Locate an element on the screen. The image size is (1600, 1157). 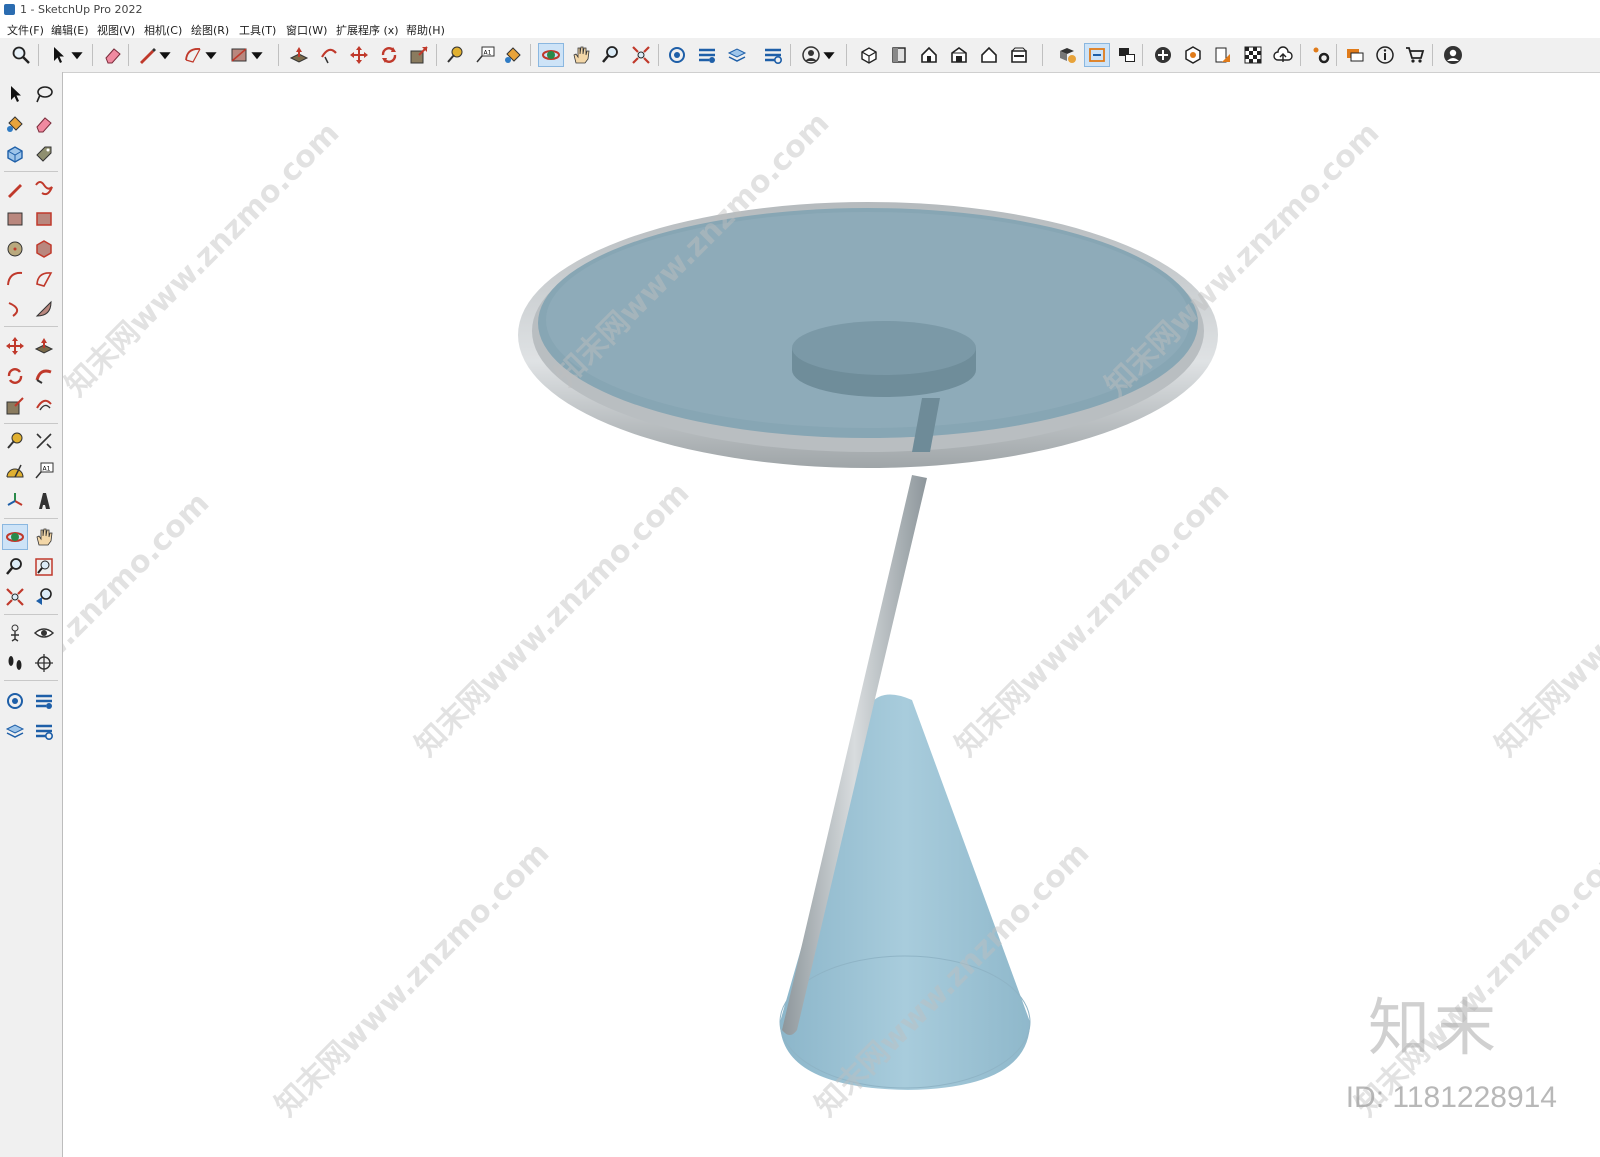
menu-tools: 工具(T) is located at coordinates (257, 30).